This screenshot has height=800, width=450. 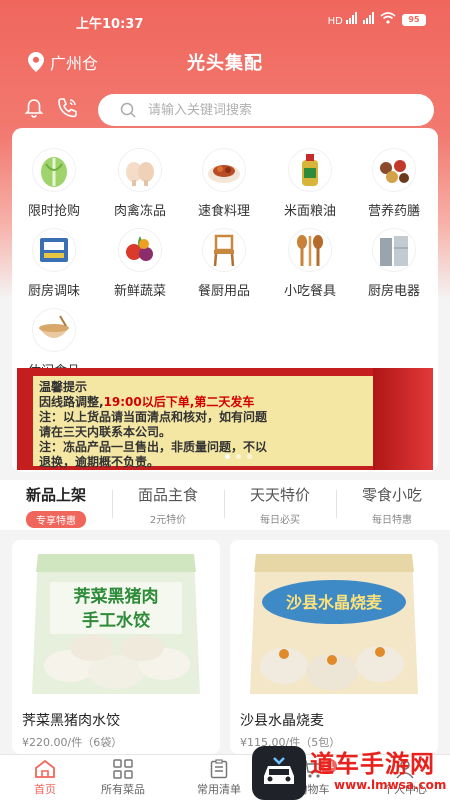 I want to click on tab-subtitle: 每日特惠, so click(x=392, y=520).